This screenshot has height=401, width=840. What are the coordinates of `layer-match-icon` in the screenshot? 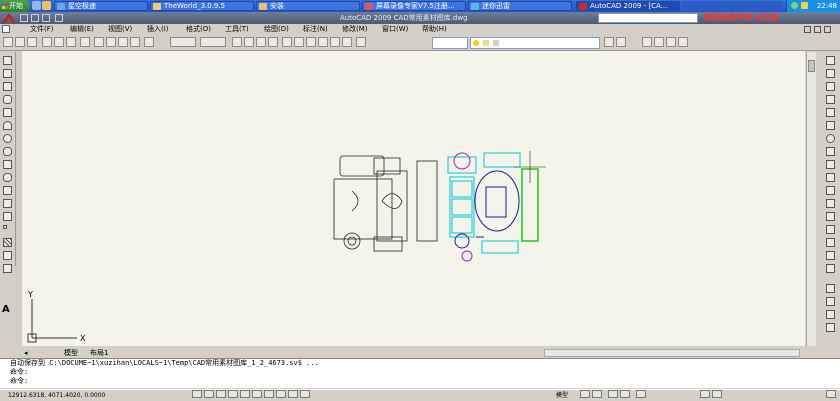 It's located at (830, 301).